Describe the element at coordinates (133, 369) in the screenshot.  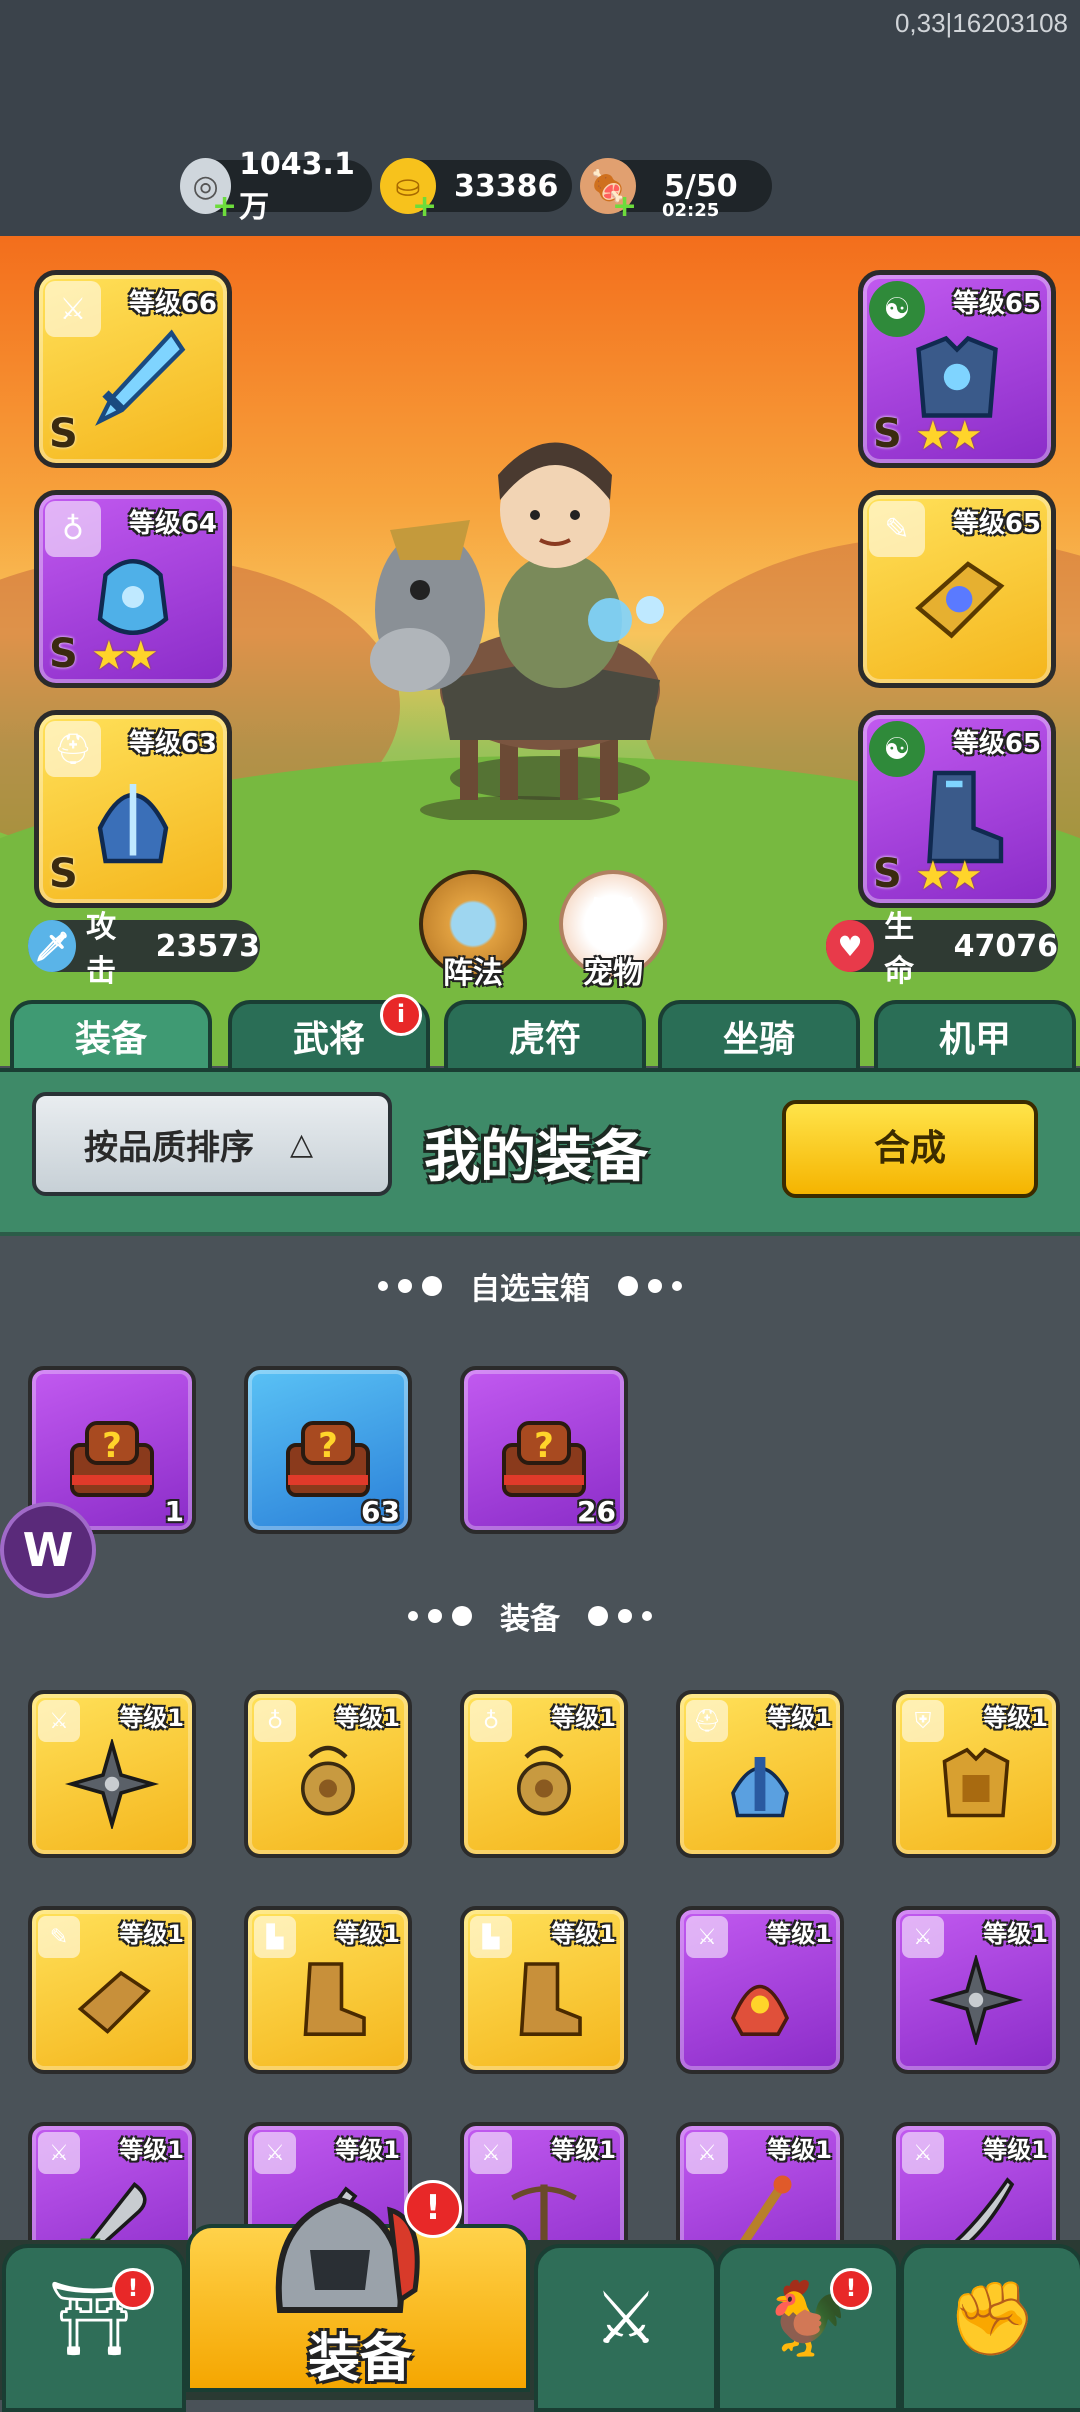
I see `hero-slot-weapon: ⚔ 等级66 S` at that location.